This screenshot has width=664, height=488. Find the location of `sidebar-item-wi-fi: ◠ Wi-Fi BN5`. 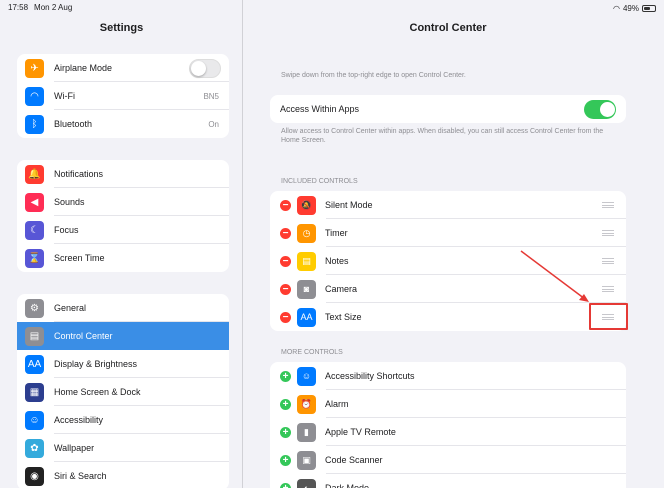

sidebar-item-wi-fi: ◠ Wi-Fi BN5 is located at coordinates (123, 96).